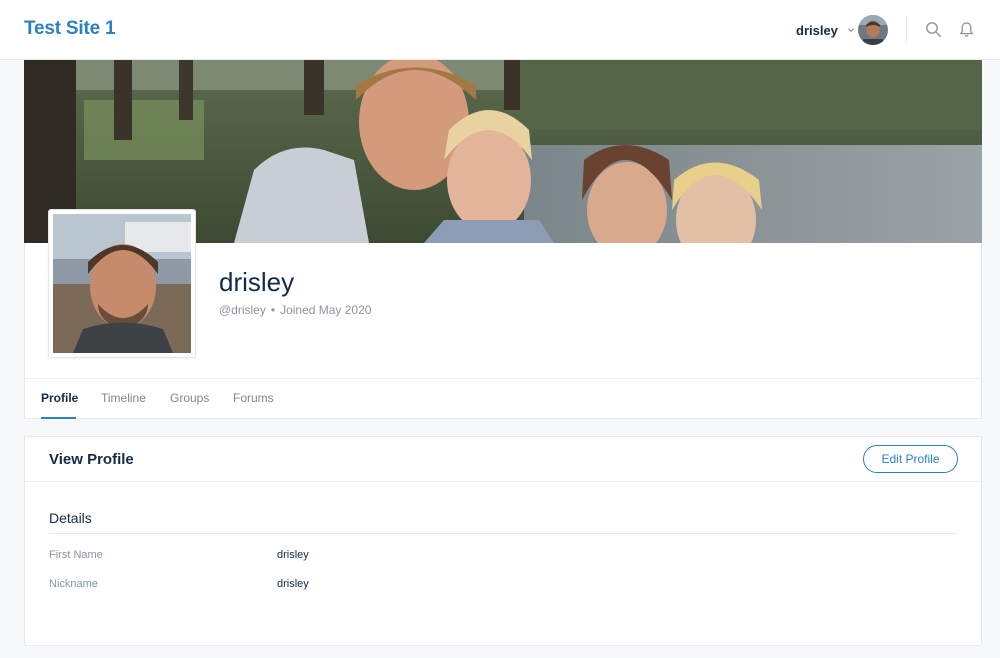  I want to click on user-menu-name: drisley, so click(817, 30).